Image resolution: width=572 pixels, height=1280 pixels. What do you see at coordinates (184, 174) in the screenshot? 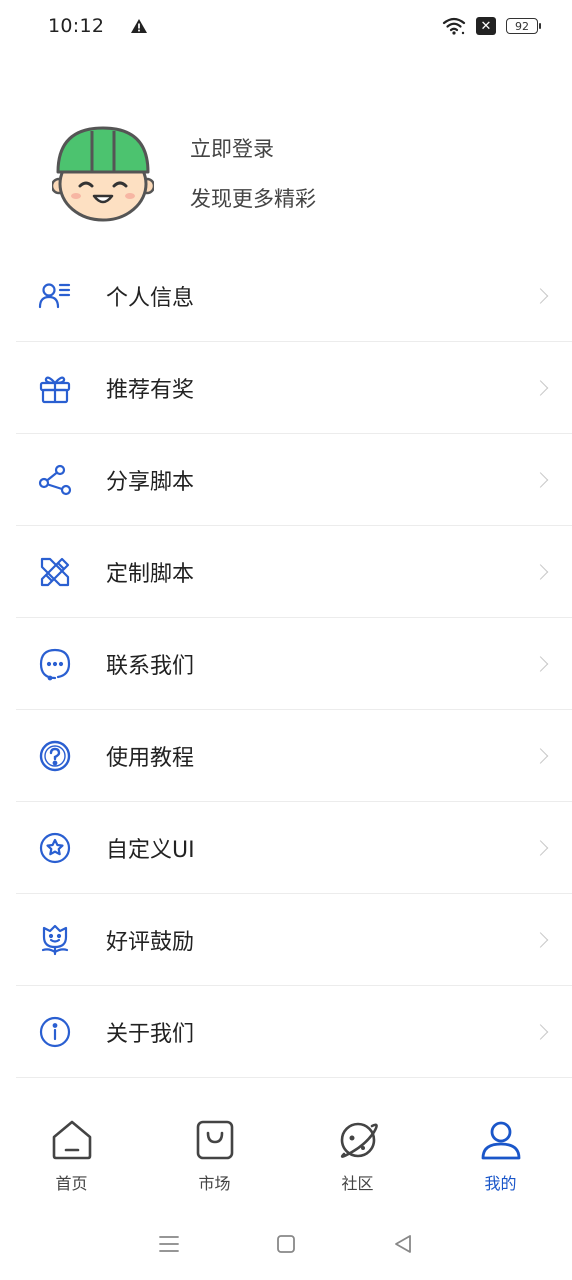
I see `profile-header: 立即登录 发现更多精彩` at bounding box center [184, 174].